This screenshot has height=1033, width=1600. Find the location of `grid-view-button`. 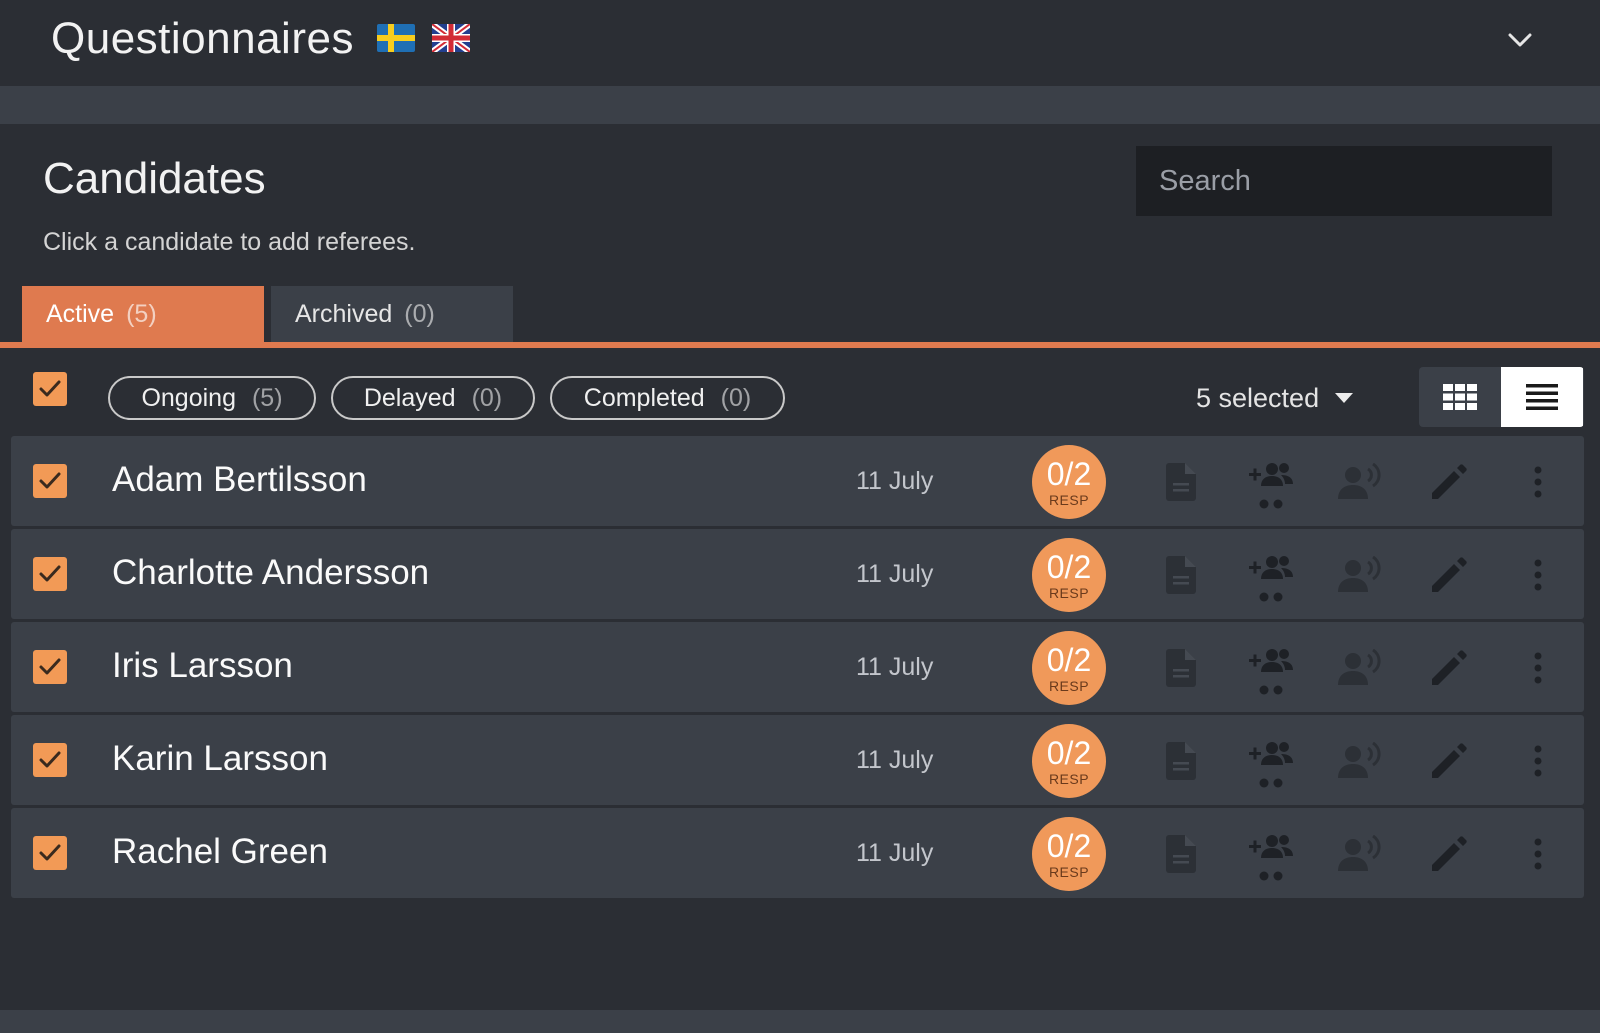

grid-view-button is located at coordinates (1460, 397).